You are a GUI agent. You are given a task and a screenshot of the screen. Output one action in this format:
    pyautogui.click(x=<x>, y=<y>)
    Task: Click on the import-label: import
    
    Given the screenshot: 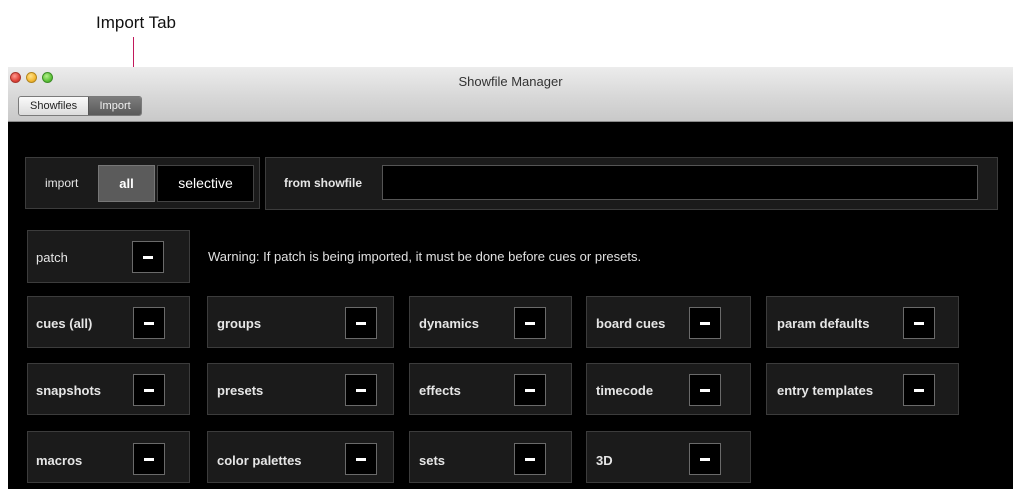 What is the action you would take?
    pyautogui.click(x=62, y=183)
    